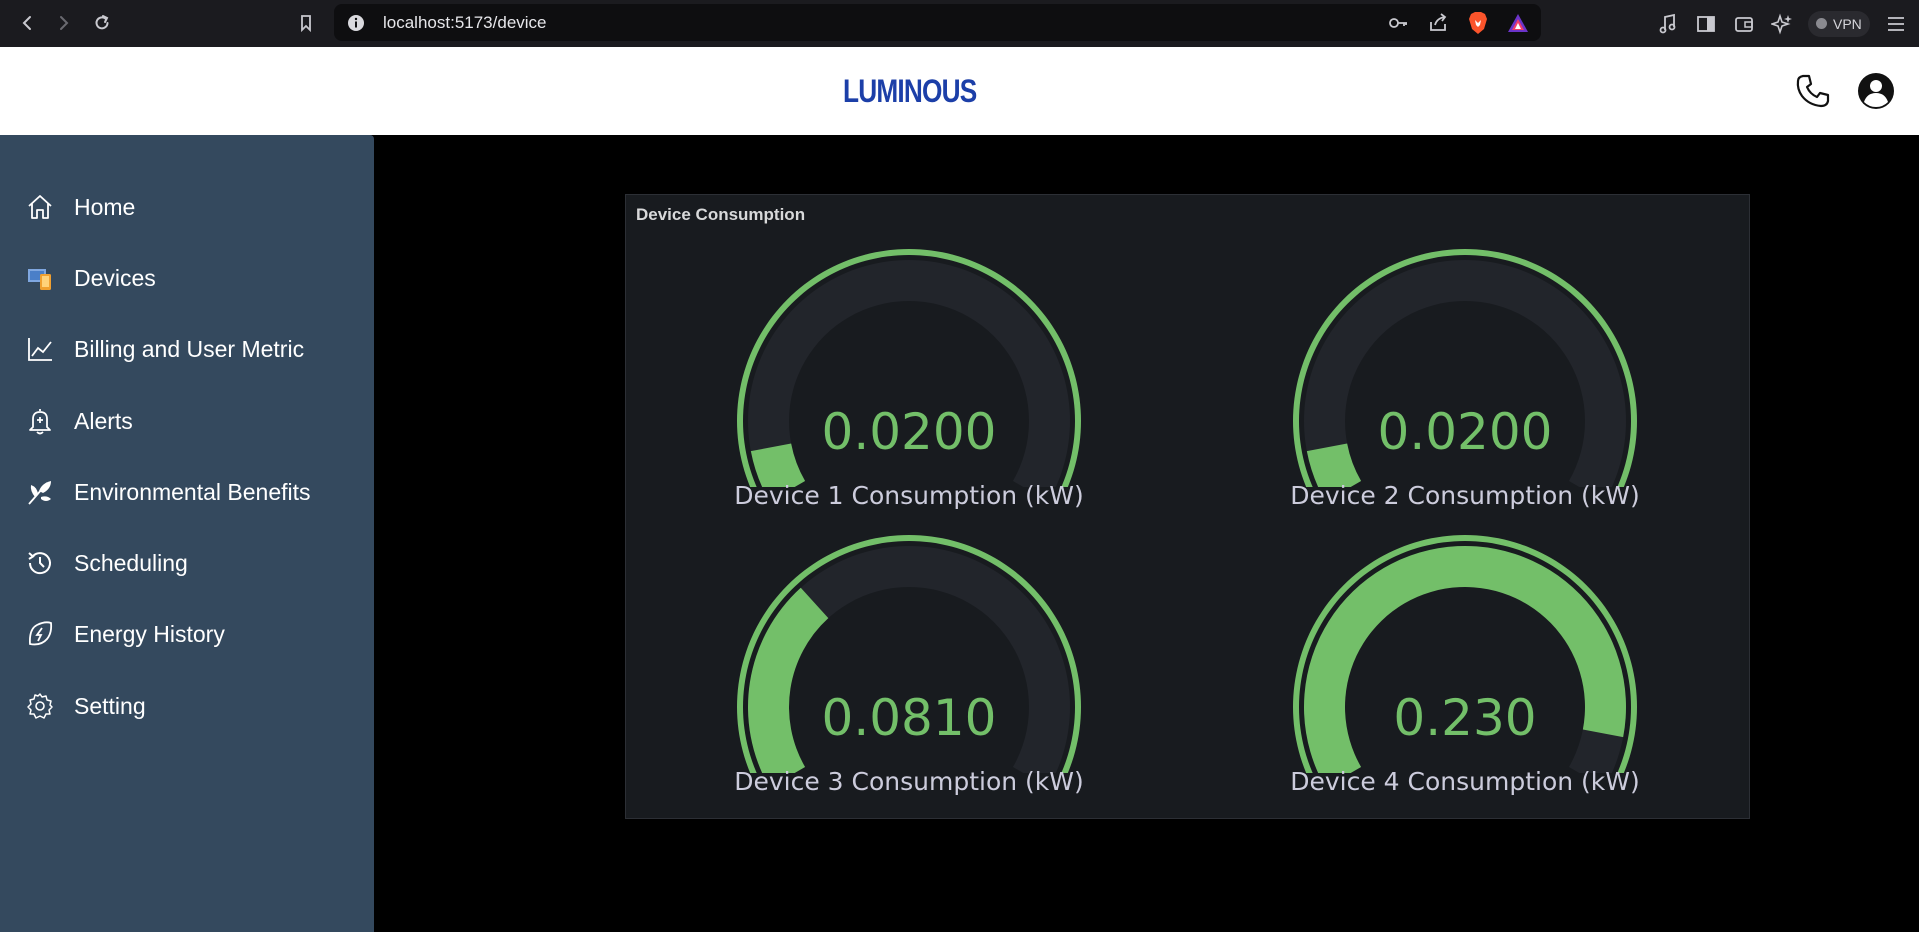 This screenshot has height=932, width=1919. Describe the element at coordinates (40, 492) in the screenshot. I see `leaf-icon` at that location.